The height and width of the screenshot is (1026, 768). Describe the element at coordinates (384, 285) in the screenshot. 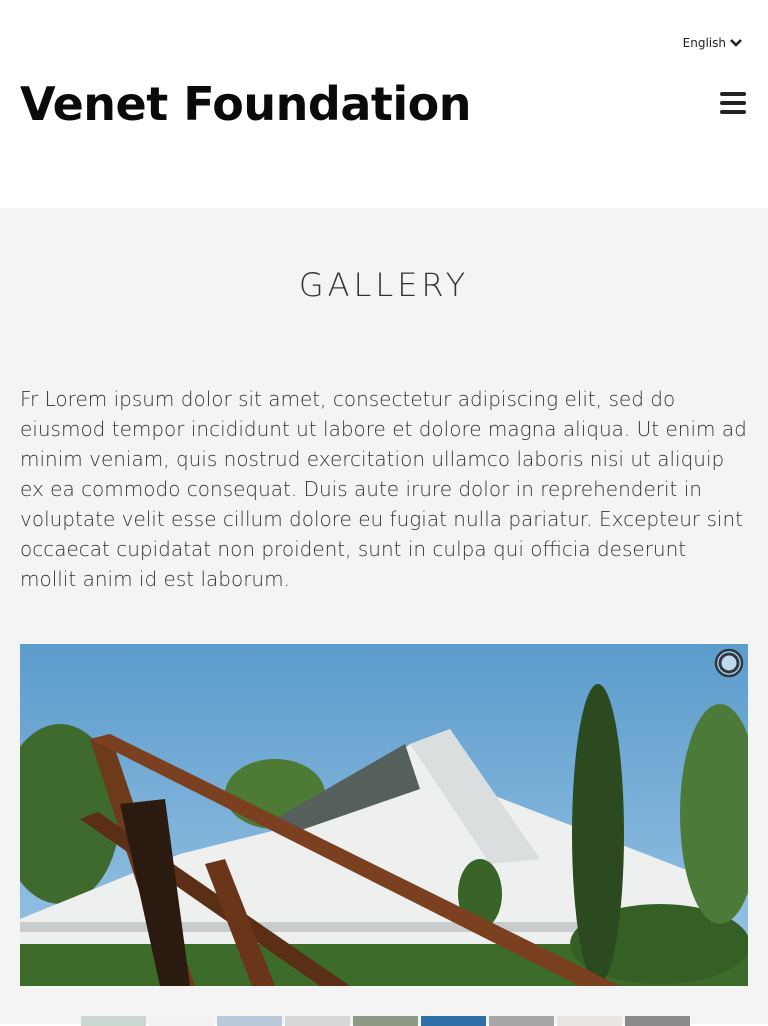

I see `page-title: GALLERY` at that location.